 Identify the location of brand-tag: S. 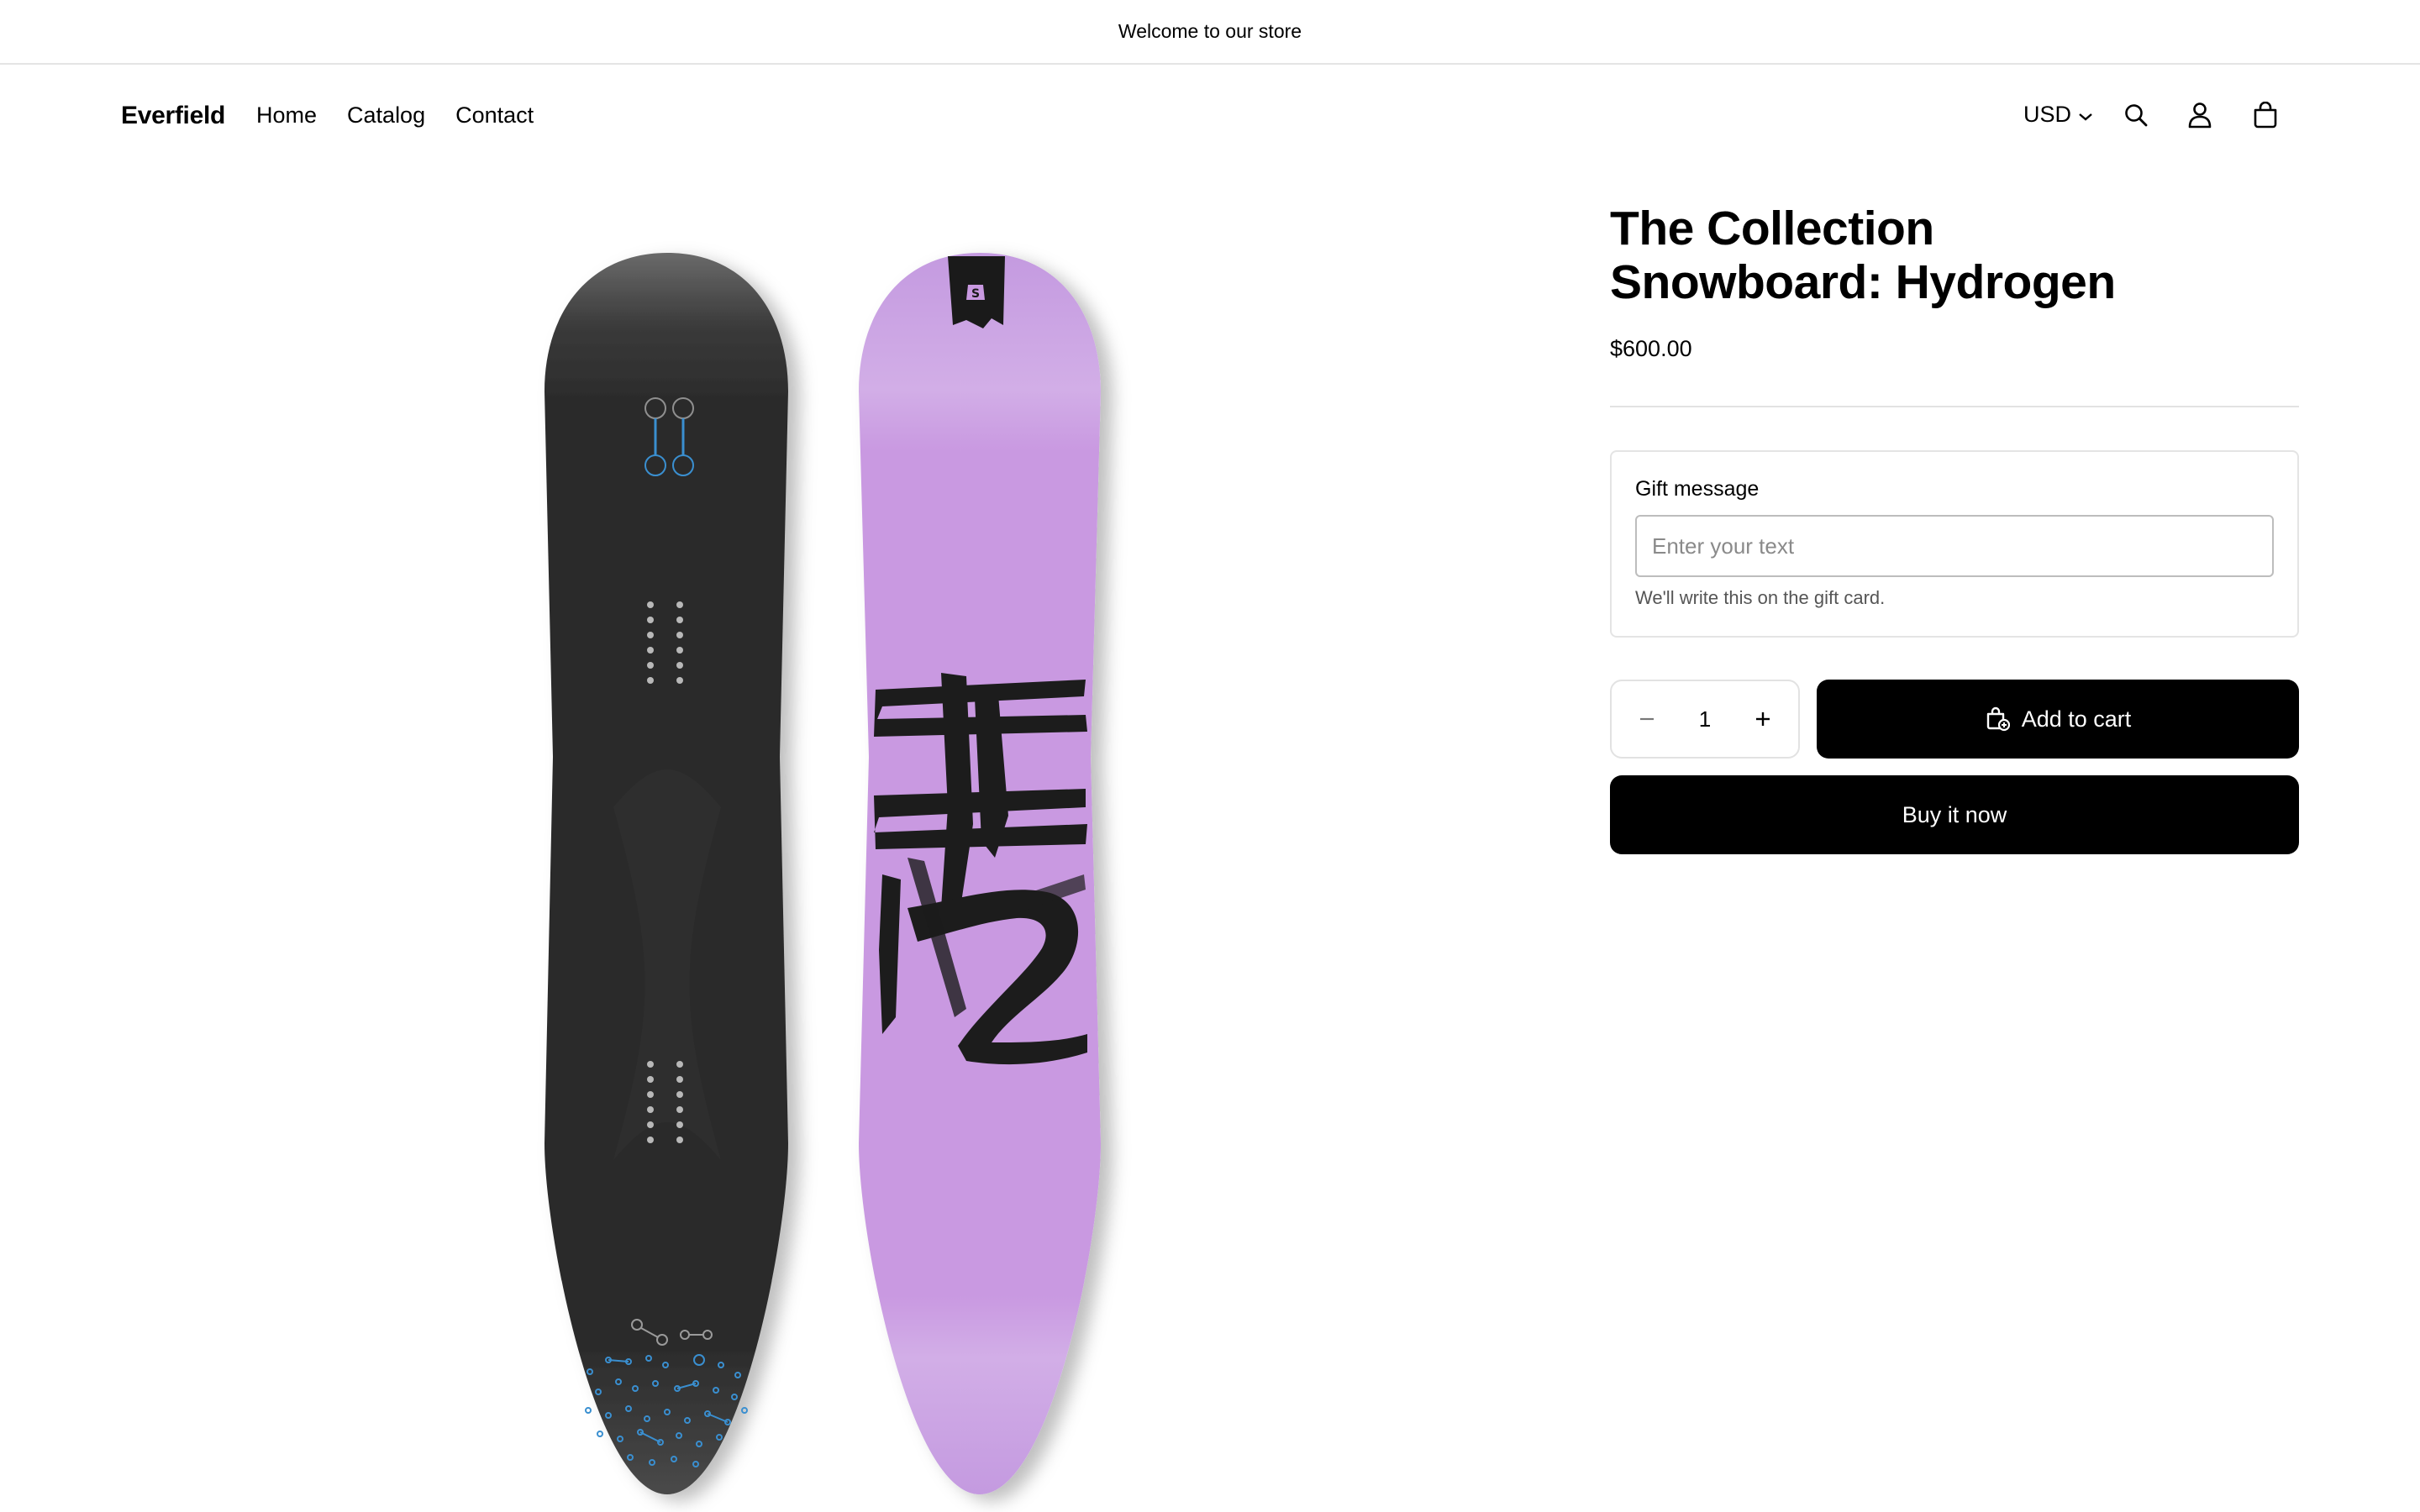
(976, 292).